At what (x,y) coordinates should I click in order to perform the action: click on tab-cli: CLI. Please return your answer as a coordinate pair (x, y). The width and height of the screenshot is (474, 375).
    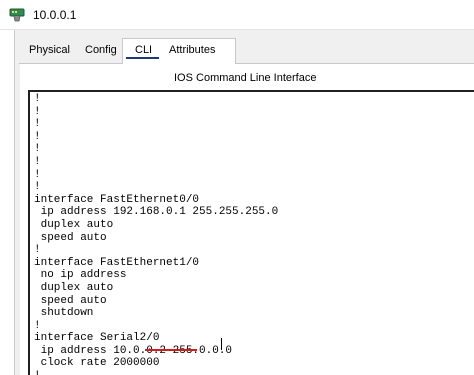
    Looking at the image, I should click on (143, 50).